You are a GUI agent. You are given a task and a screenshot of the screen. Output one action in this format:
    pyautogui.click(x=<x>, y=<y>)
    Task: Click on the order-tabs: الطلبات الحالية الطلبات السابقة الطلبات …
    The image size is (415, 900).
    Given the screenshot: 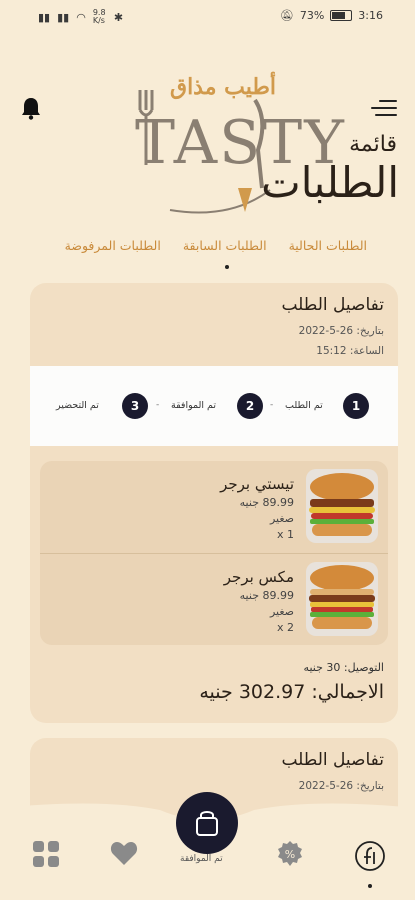 What is the action you would take?
    pyautogui.click(x=216, y=253)
    